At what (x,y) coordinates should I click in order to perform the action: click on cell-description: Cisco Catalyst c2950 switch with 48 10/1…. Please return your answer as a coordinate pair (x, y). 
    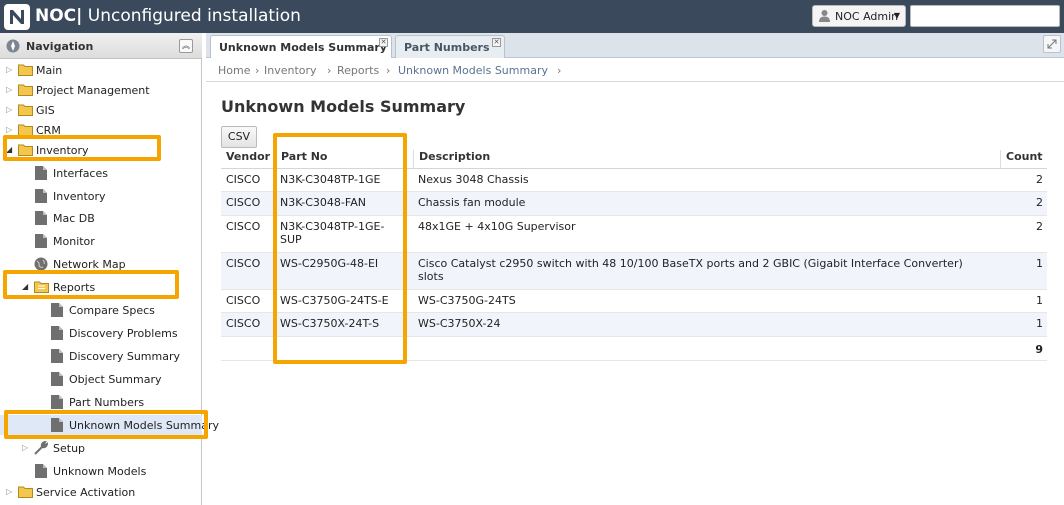
    Looking at the image, I should click on (690, 270).